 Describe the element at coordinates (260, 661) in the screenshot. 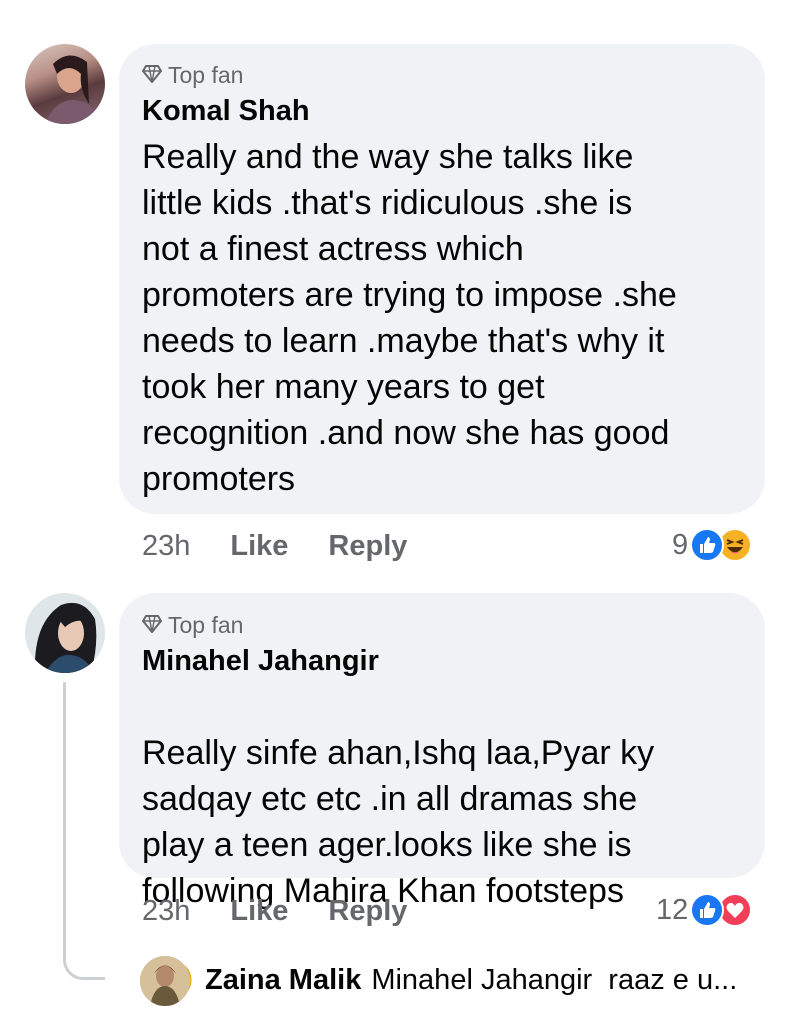

I see `comment-author: Minahel Jahangir` at that location.